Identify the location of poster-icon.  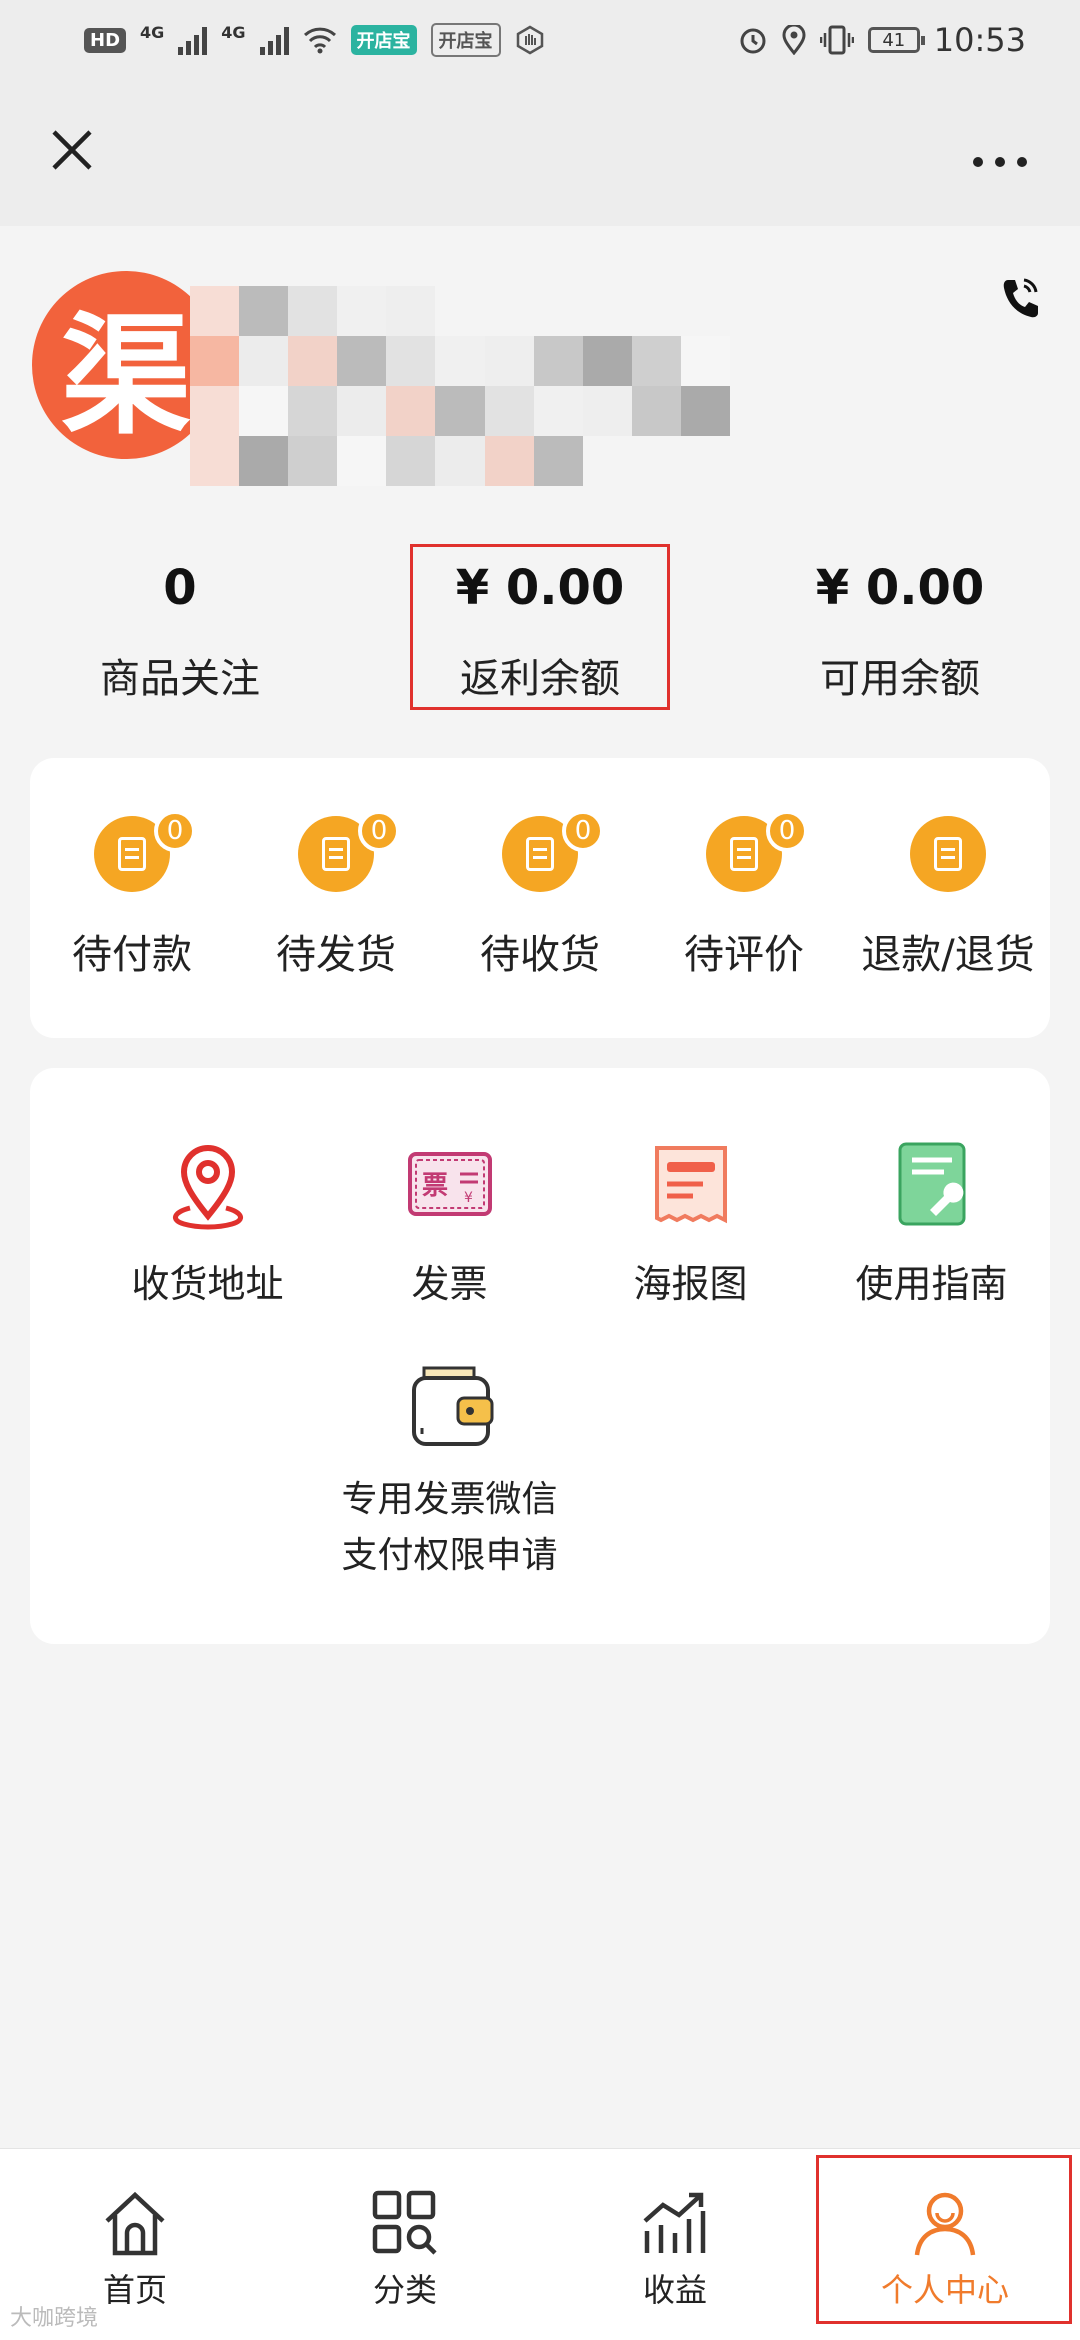
(690, 1185).